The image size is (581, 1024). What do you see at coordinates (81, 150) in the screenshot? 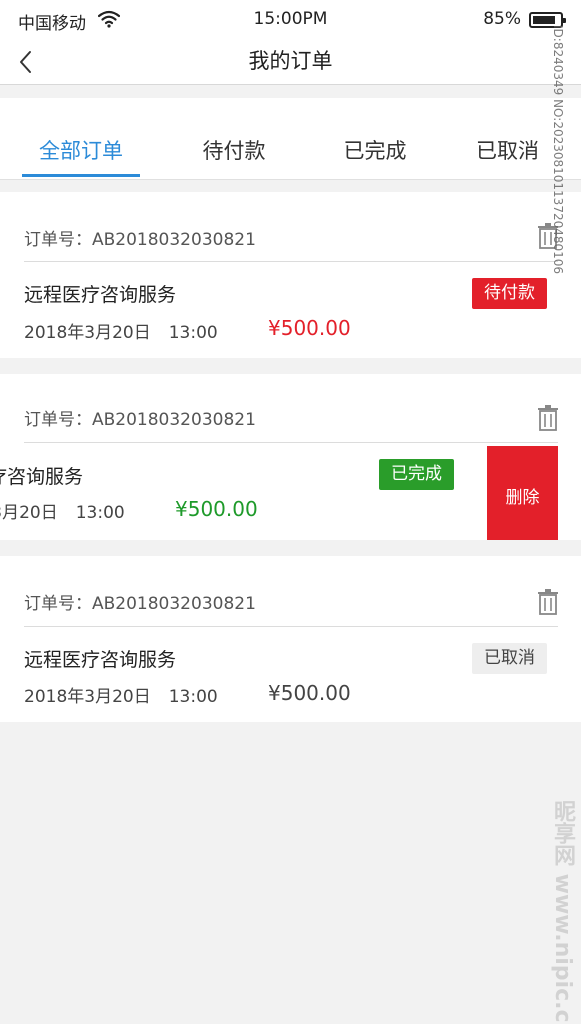
I see `tab-all-orders: 全部订单` at bounding box center [81, 150].